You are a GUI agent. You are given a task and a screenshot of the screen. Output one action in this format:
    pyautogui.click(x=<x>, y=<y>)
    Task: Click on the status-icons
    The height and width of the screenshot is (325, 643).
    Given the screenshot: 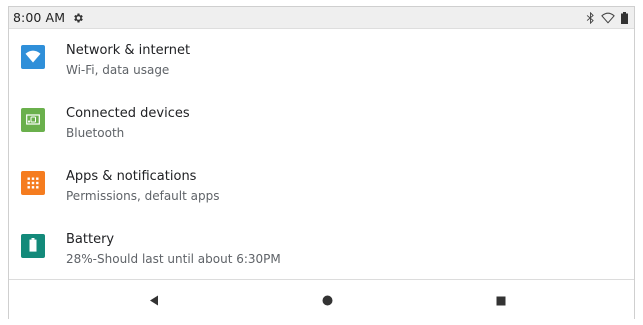 What is the action you would take?
    pyautogui.click(x=607, y=18)
    